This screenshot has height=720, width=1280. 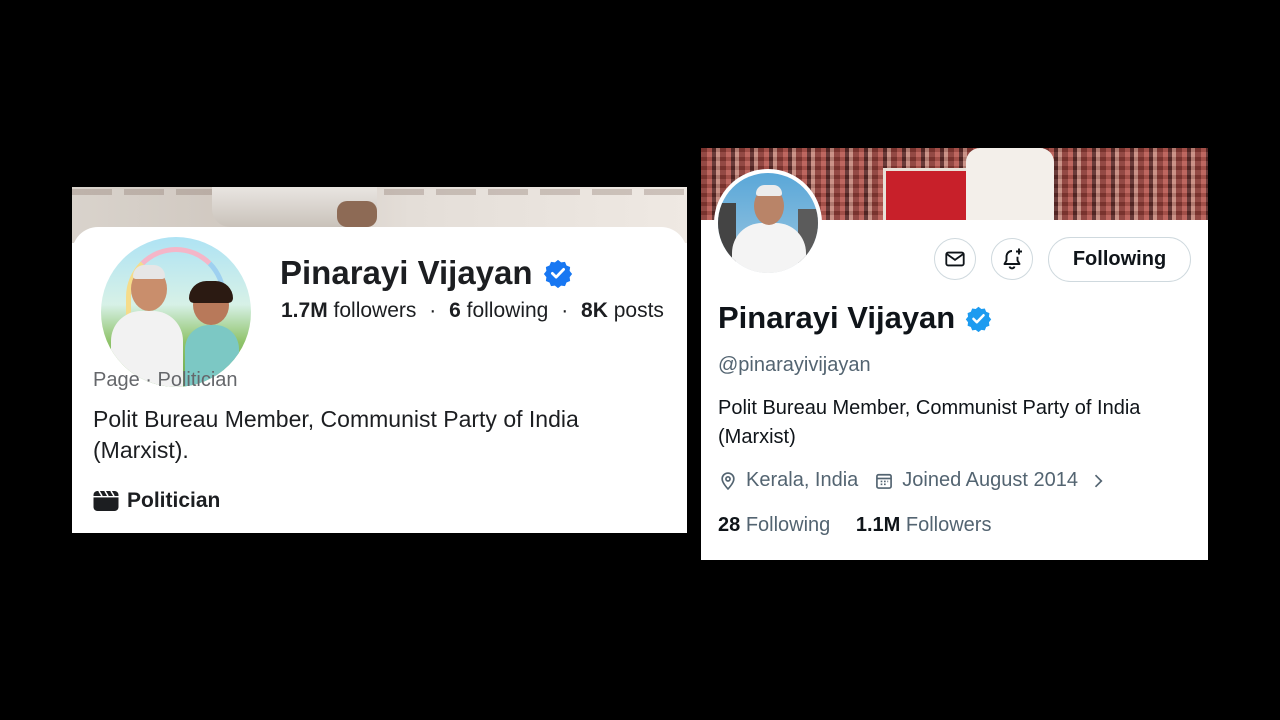 What do you see at coordinates (948, 525) in the screenshot?
I see `followers-label: Followers` at bounding box center [948, 525].